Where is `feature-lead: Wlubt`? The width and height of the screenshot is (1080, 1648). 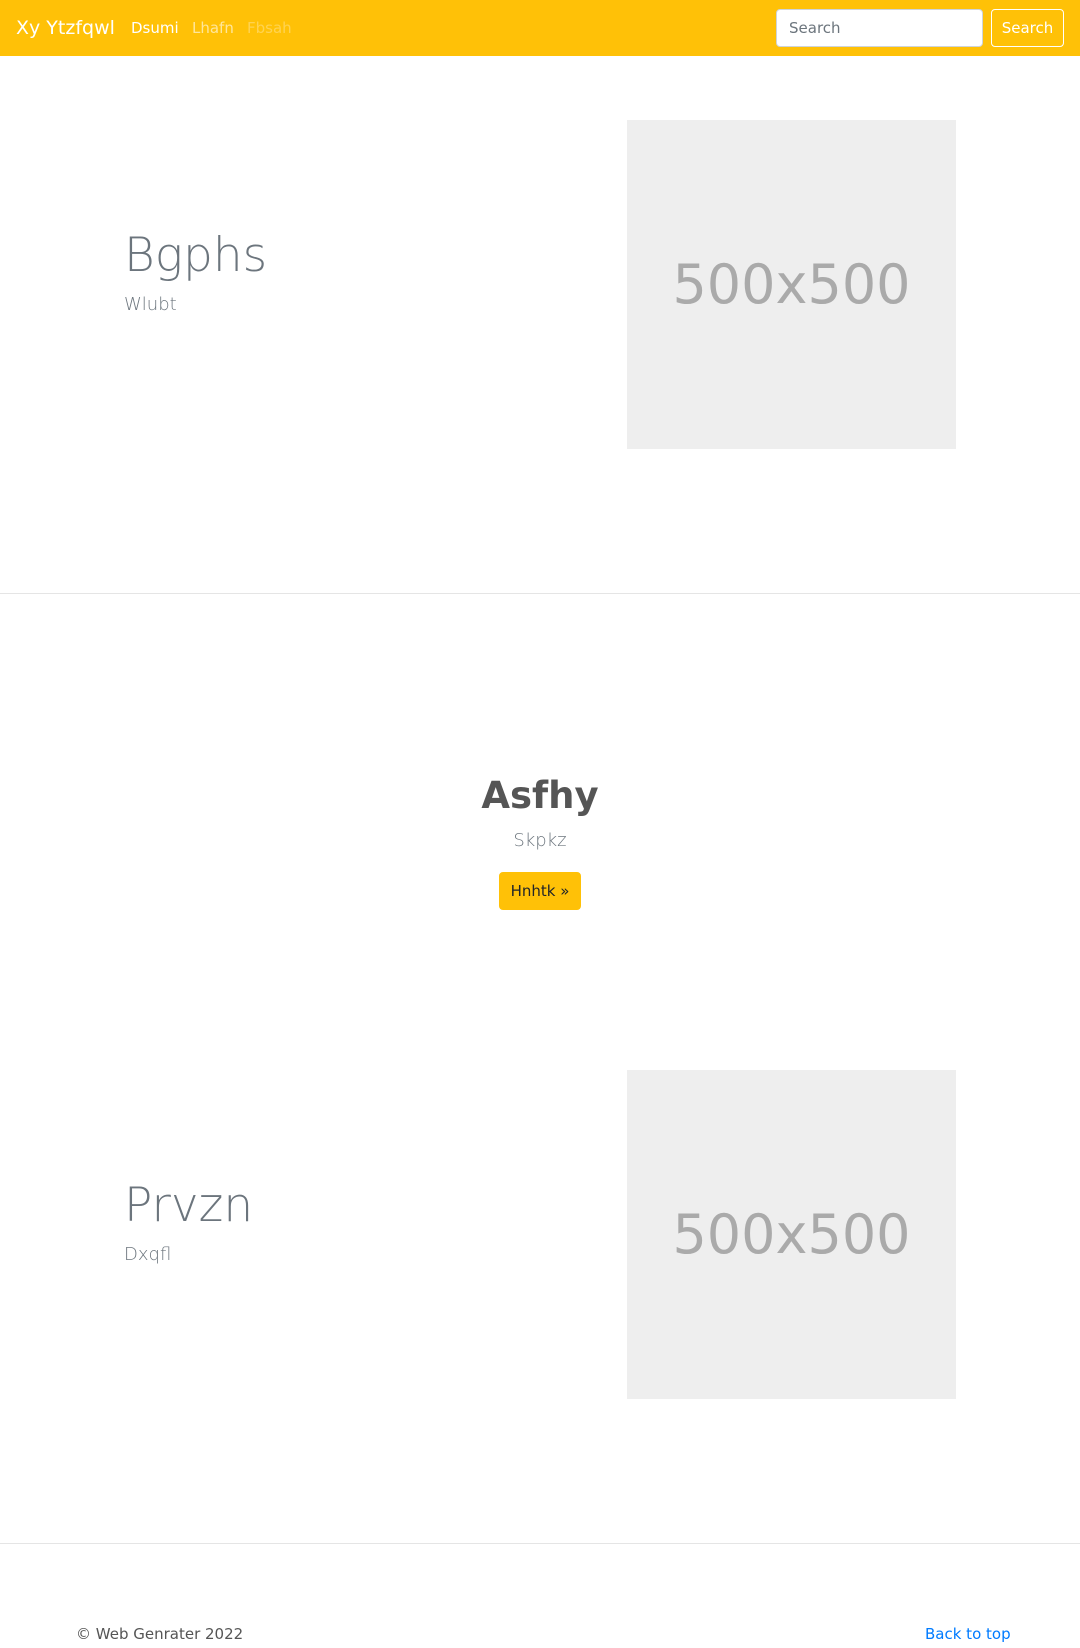 feature-lead: Wlubt is located at coordinates (150, 304).